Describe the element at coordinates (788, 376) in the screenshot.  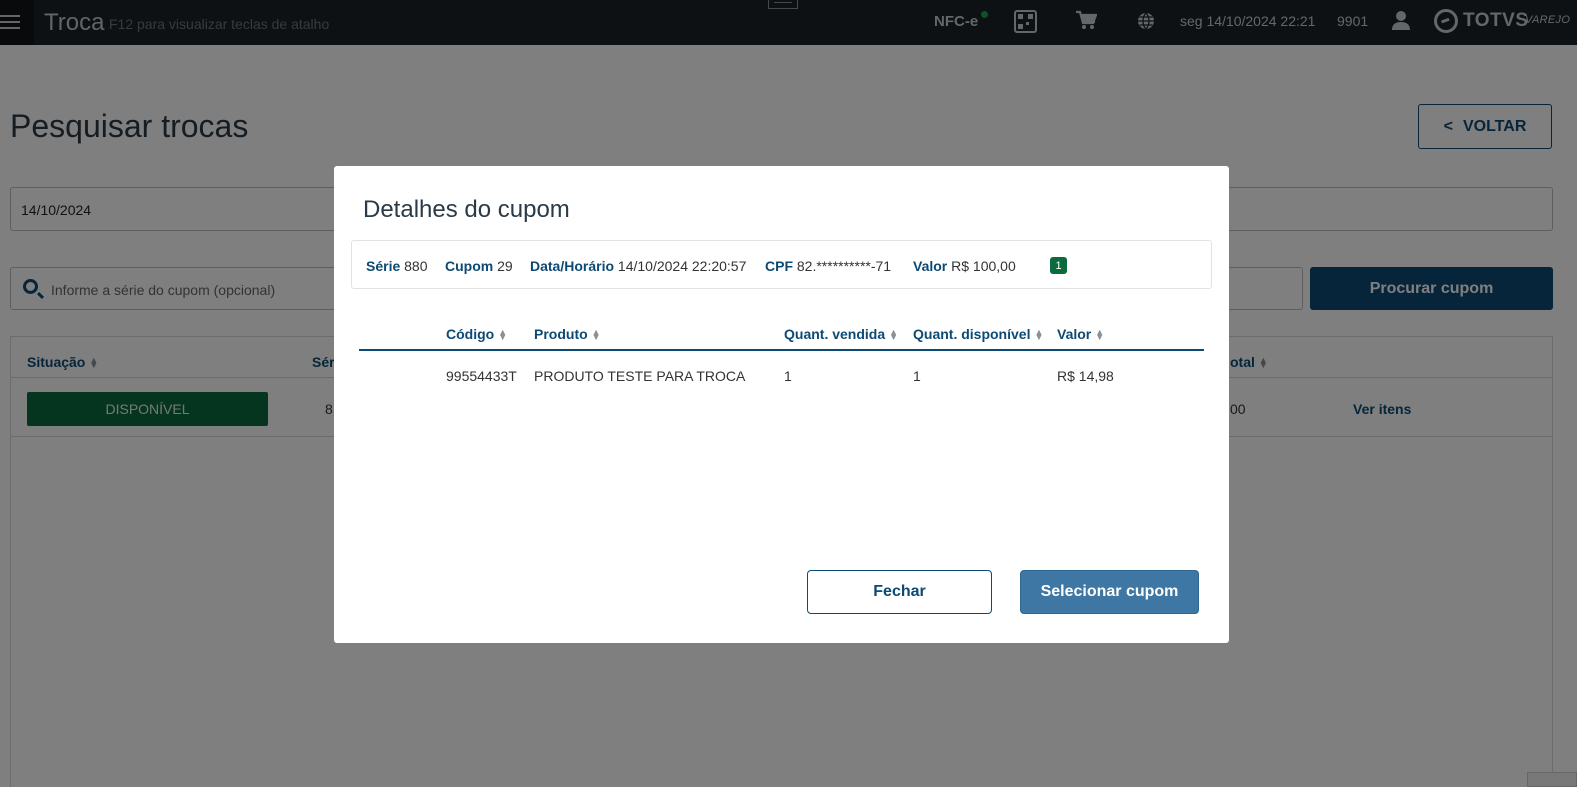
I see `cell-qtd-vendida: 1` at that location.